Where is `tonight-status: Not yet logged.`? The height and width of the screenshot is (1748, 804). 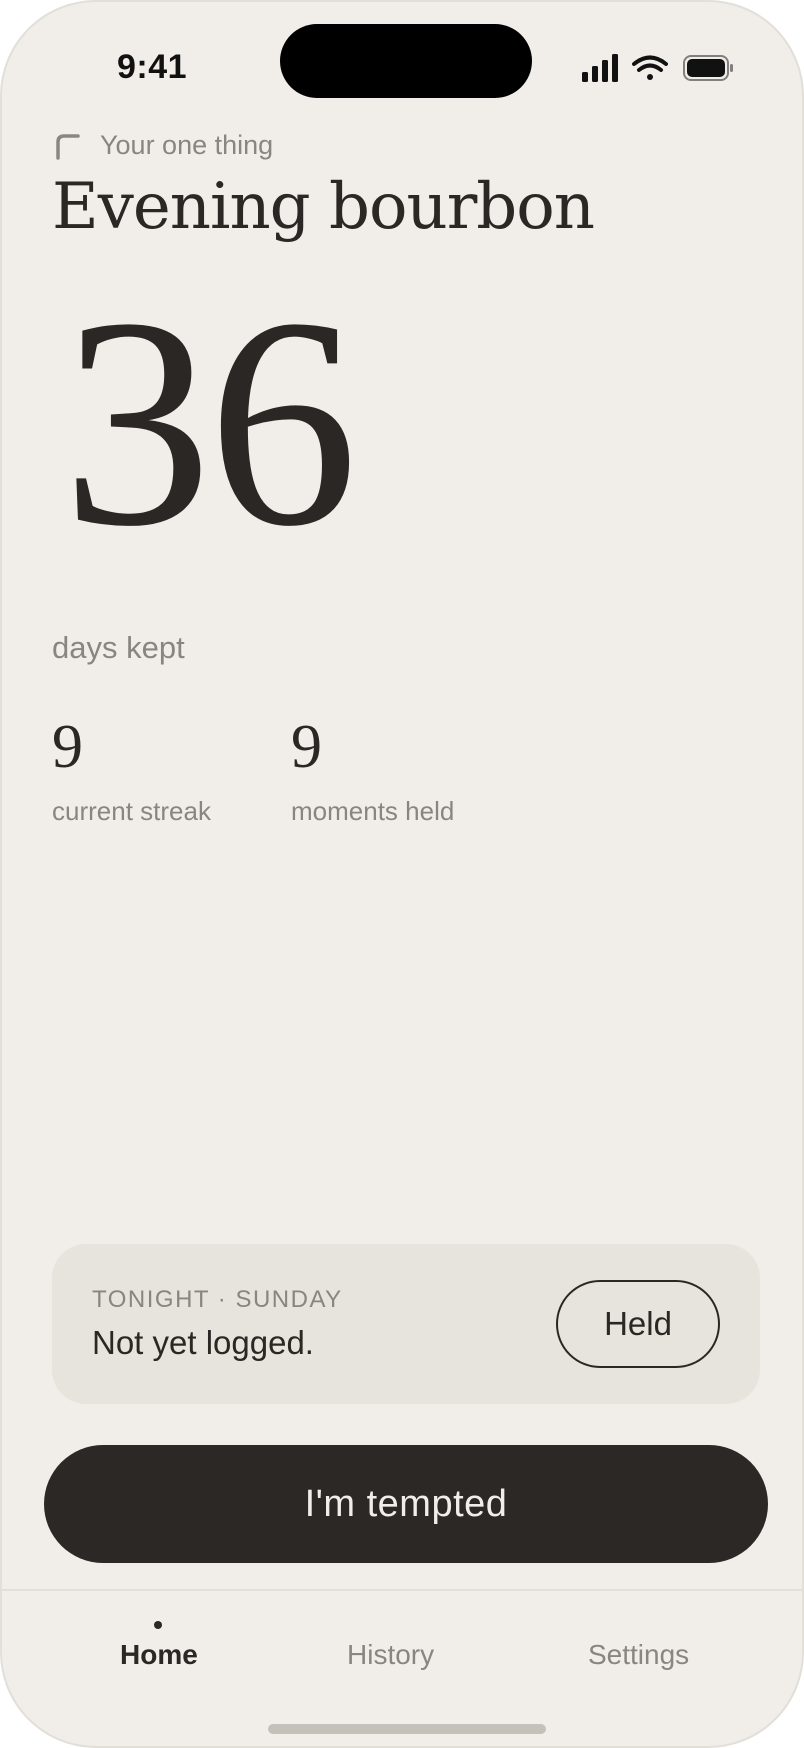
tonight-status: Not yet logged. is located at coordinates (203, 1342).